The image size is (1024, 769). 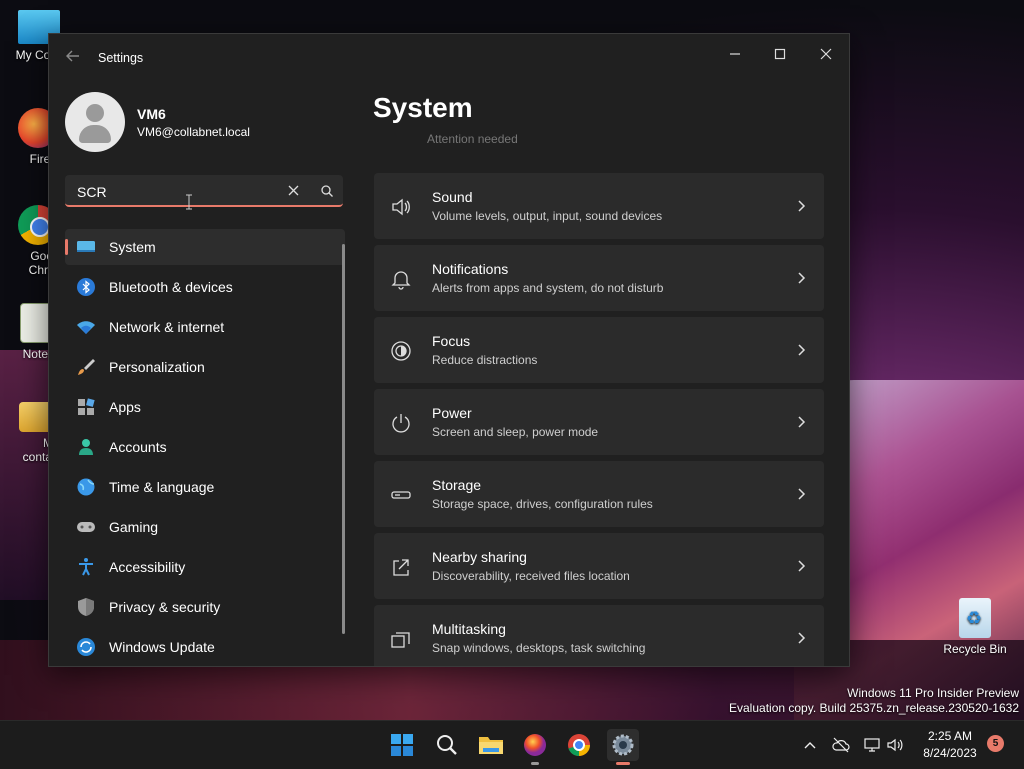 I want to click on user-email: VM6@collabnet.local, so click(x=193, y=132).